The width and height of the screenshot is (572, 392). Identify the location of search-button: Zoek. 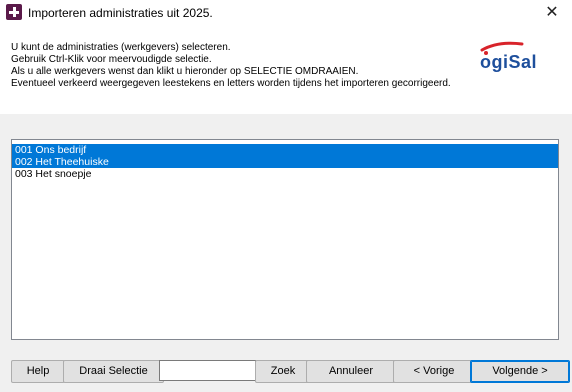
(283, 371).